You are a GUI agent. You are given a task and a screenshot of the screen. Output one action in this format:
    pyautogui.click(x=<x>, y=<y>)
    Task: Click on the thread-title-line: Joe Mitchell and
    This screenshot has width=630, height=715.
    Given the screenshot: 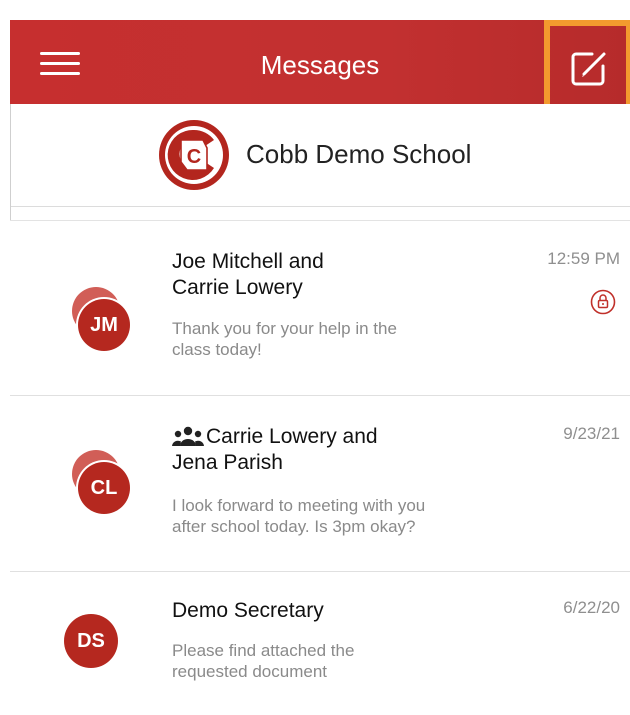 What is the action you would take?
    pyautogui.click(x=248, y=261)
    